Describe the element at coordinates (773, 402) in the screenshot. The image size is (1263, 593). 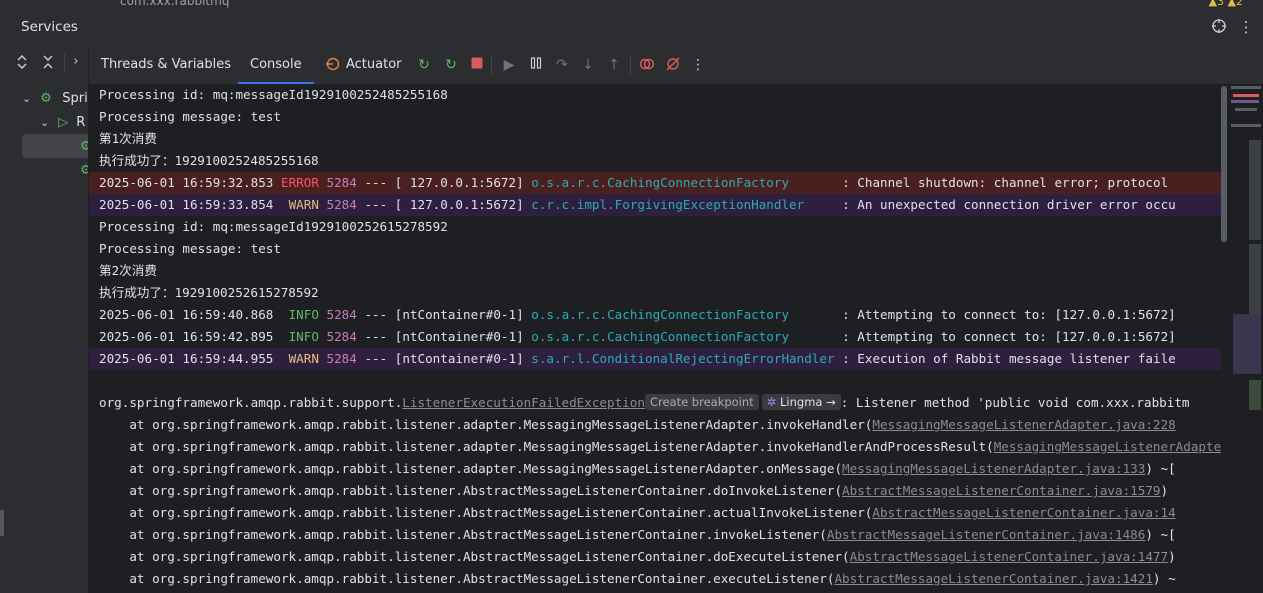
I see `lingma-icon: ✲` at that location.